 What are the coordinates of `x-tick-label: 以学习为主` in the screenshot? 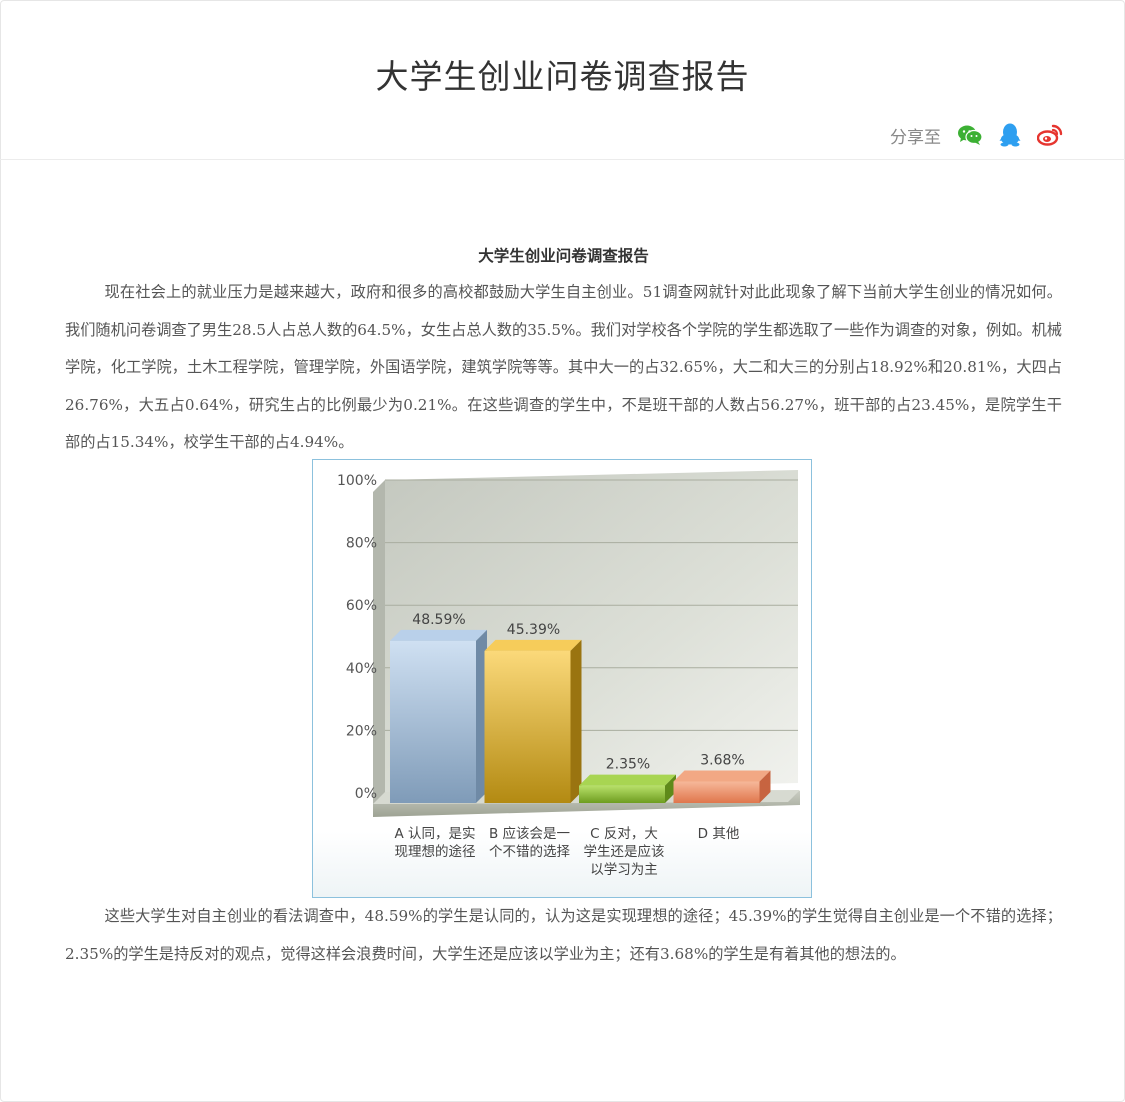 It's located at (624, 870).